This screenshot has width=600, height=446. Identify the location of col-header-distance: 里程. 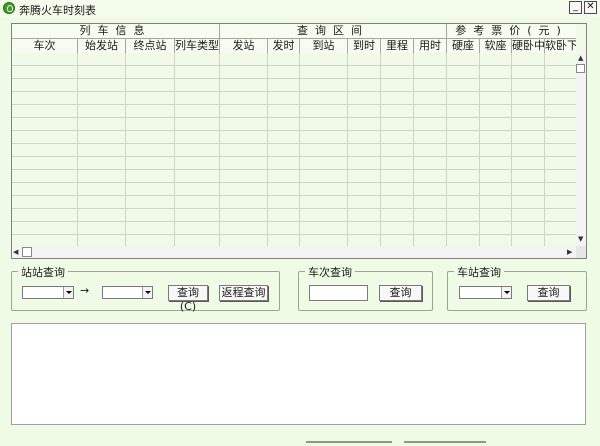
(397, 46).